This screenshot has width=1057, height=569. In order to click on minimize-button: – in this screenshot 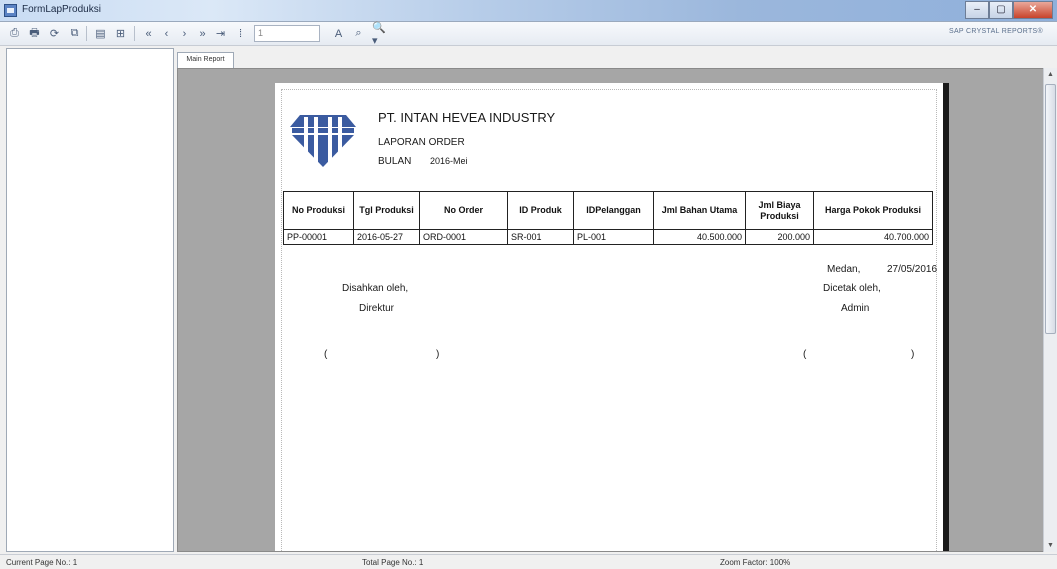, I will do `click(977, 10)`.